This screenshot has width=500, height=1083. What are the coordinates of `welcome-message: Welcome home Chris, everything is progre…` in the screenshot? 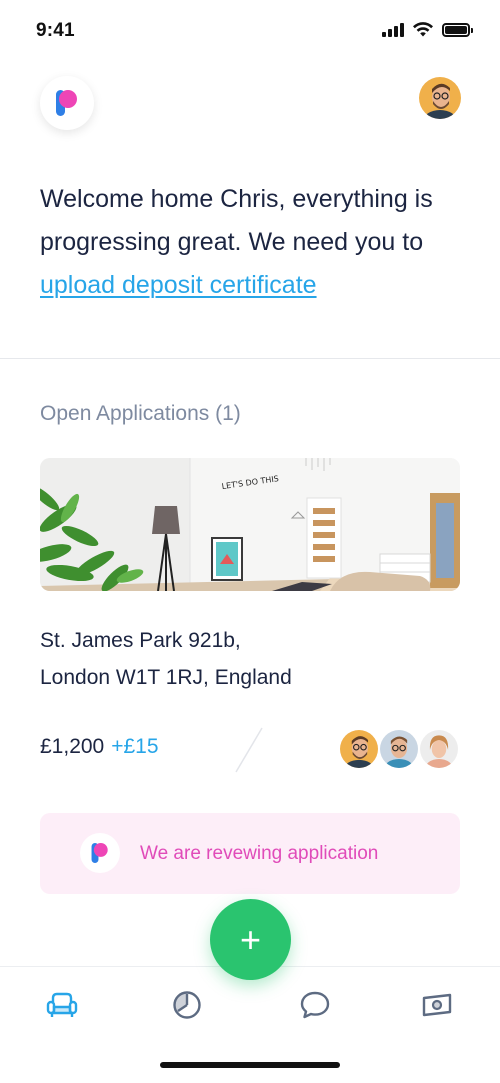 It's located at (255, 242).